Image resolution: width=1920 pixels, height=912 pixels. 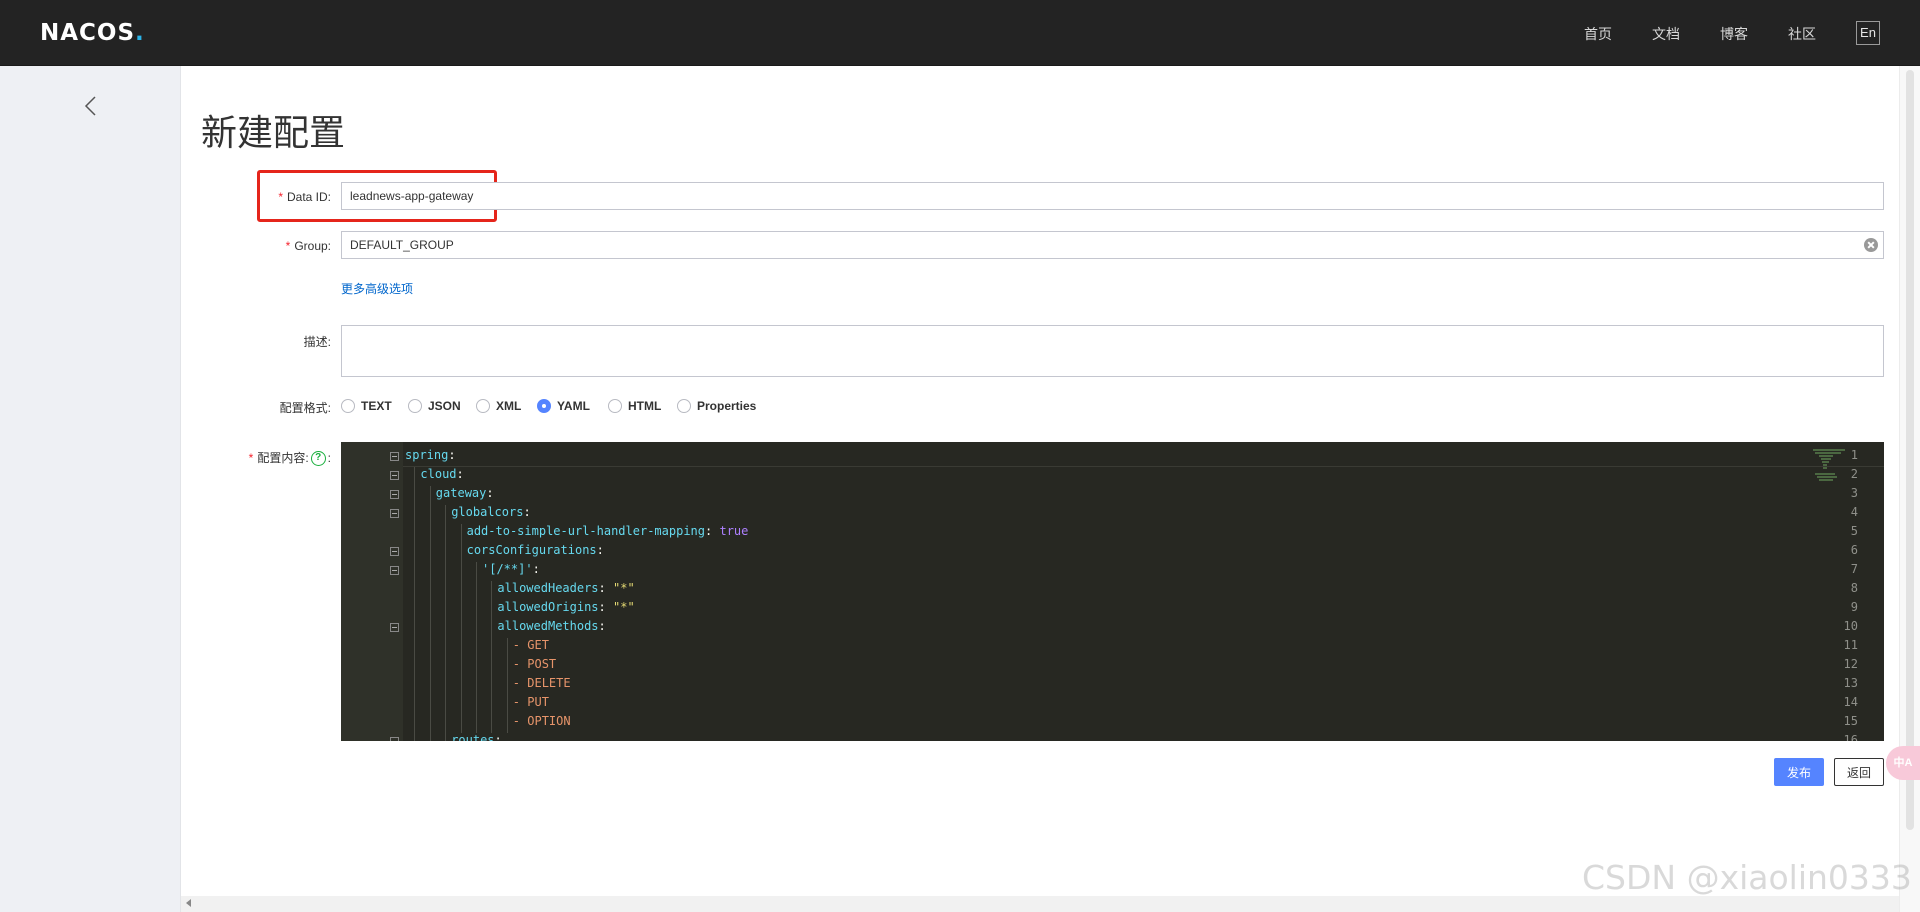 What do you see at coordinates (1598, 34) in the screenshot?
I see `nav-home: 首页` at bounding box center [1598, 34].